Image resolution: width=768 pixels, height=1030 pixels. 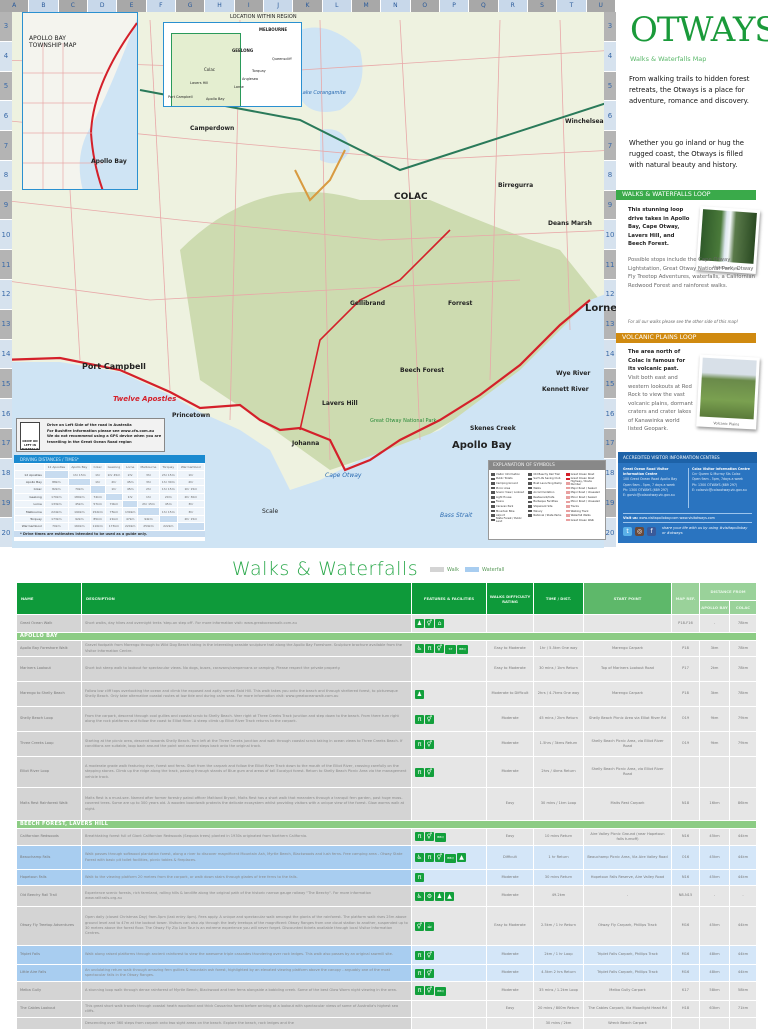 What do you see at coordinates (49, 837) in the screenshot?
I see `walk-name: Californian Redwoods` at bounding box center [49, 837].